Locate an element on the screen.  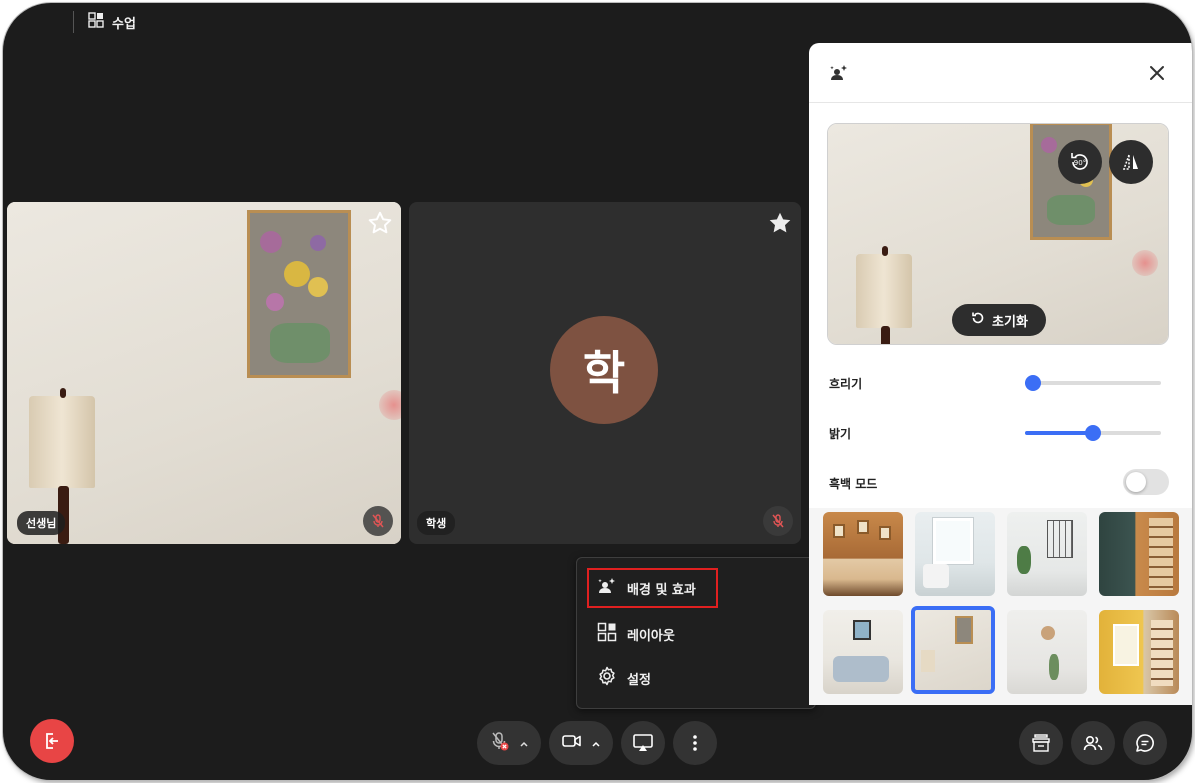
mic-off-icon is located at coordinates (500, 743).